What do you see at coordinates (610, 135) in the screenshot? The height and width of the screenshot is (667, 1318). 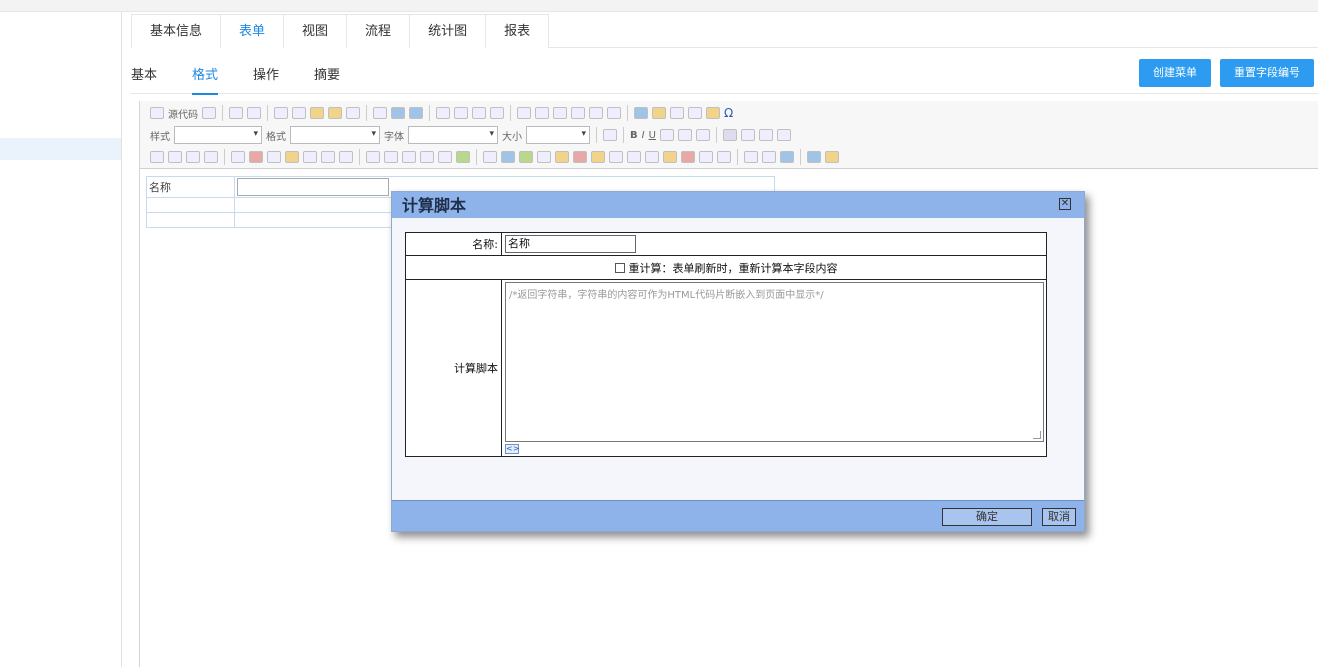 I see `maximize-icon` at bounding box center [610, 135].